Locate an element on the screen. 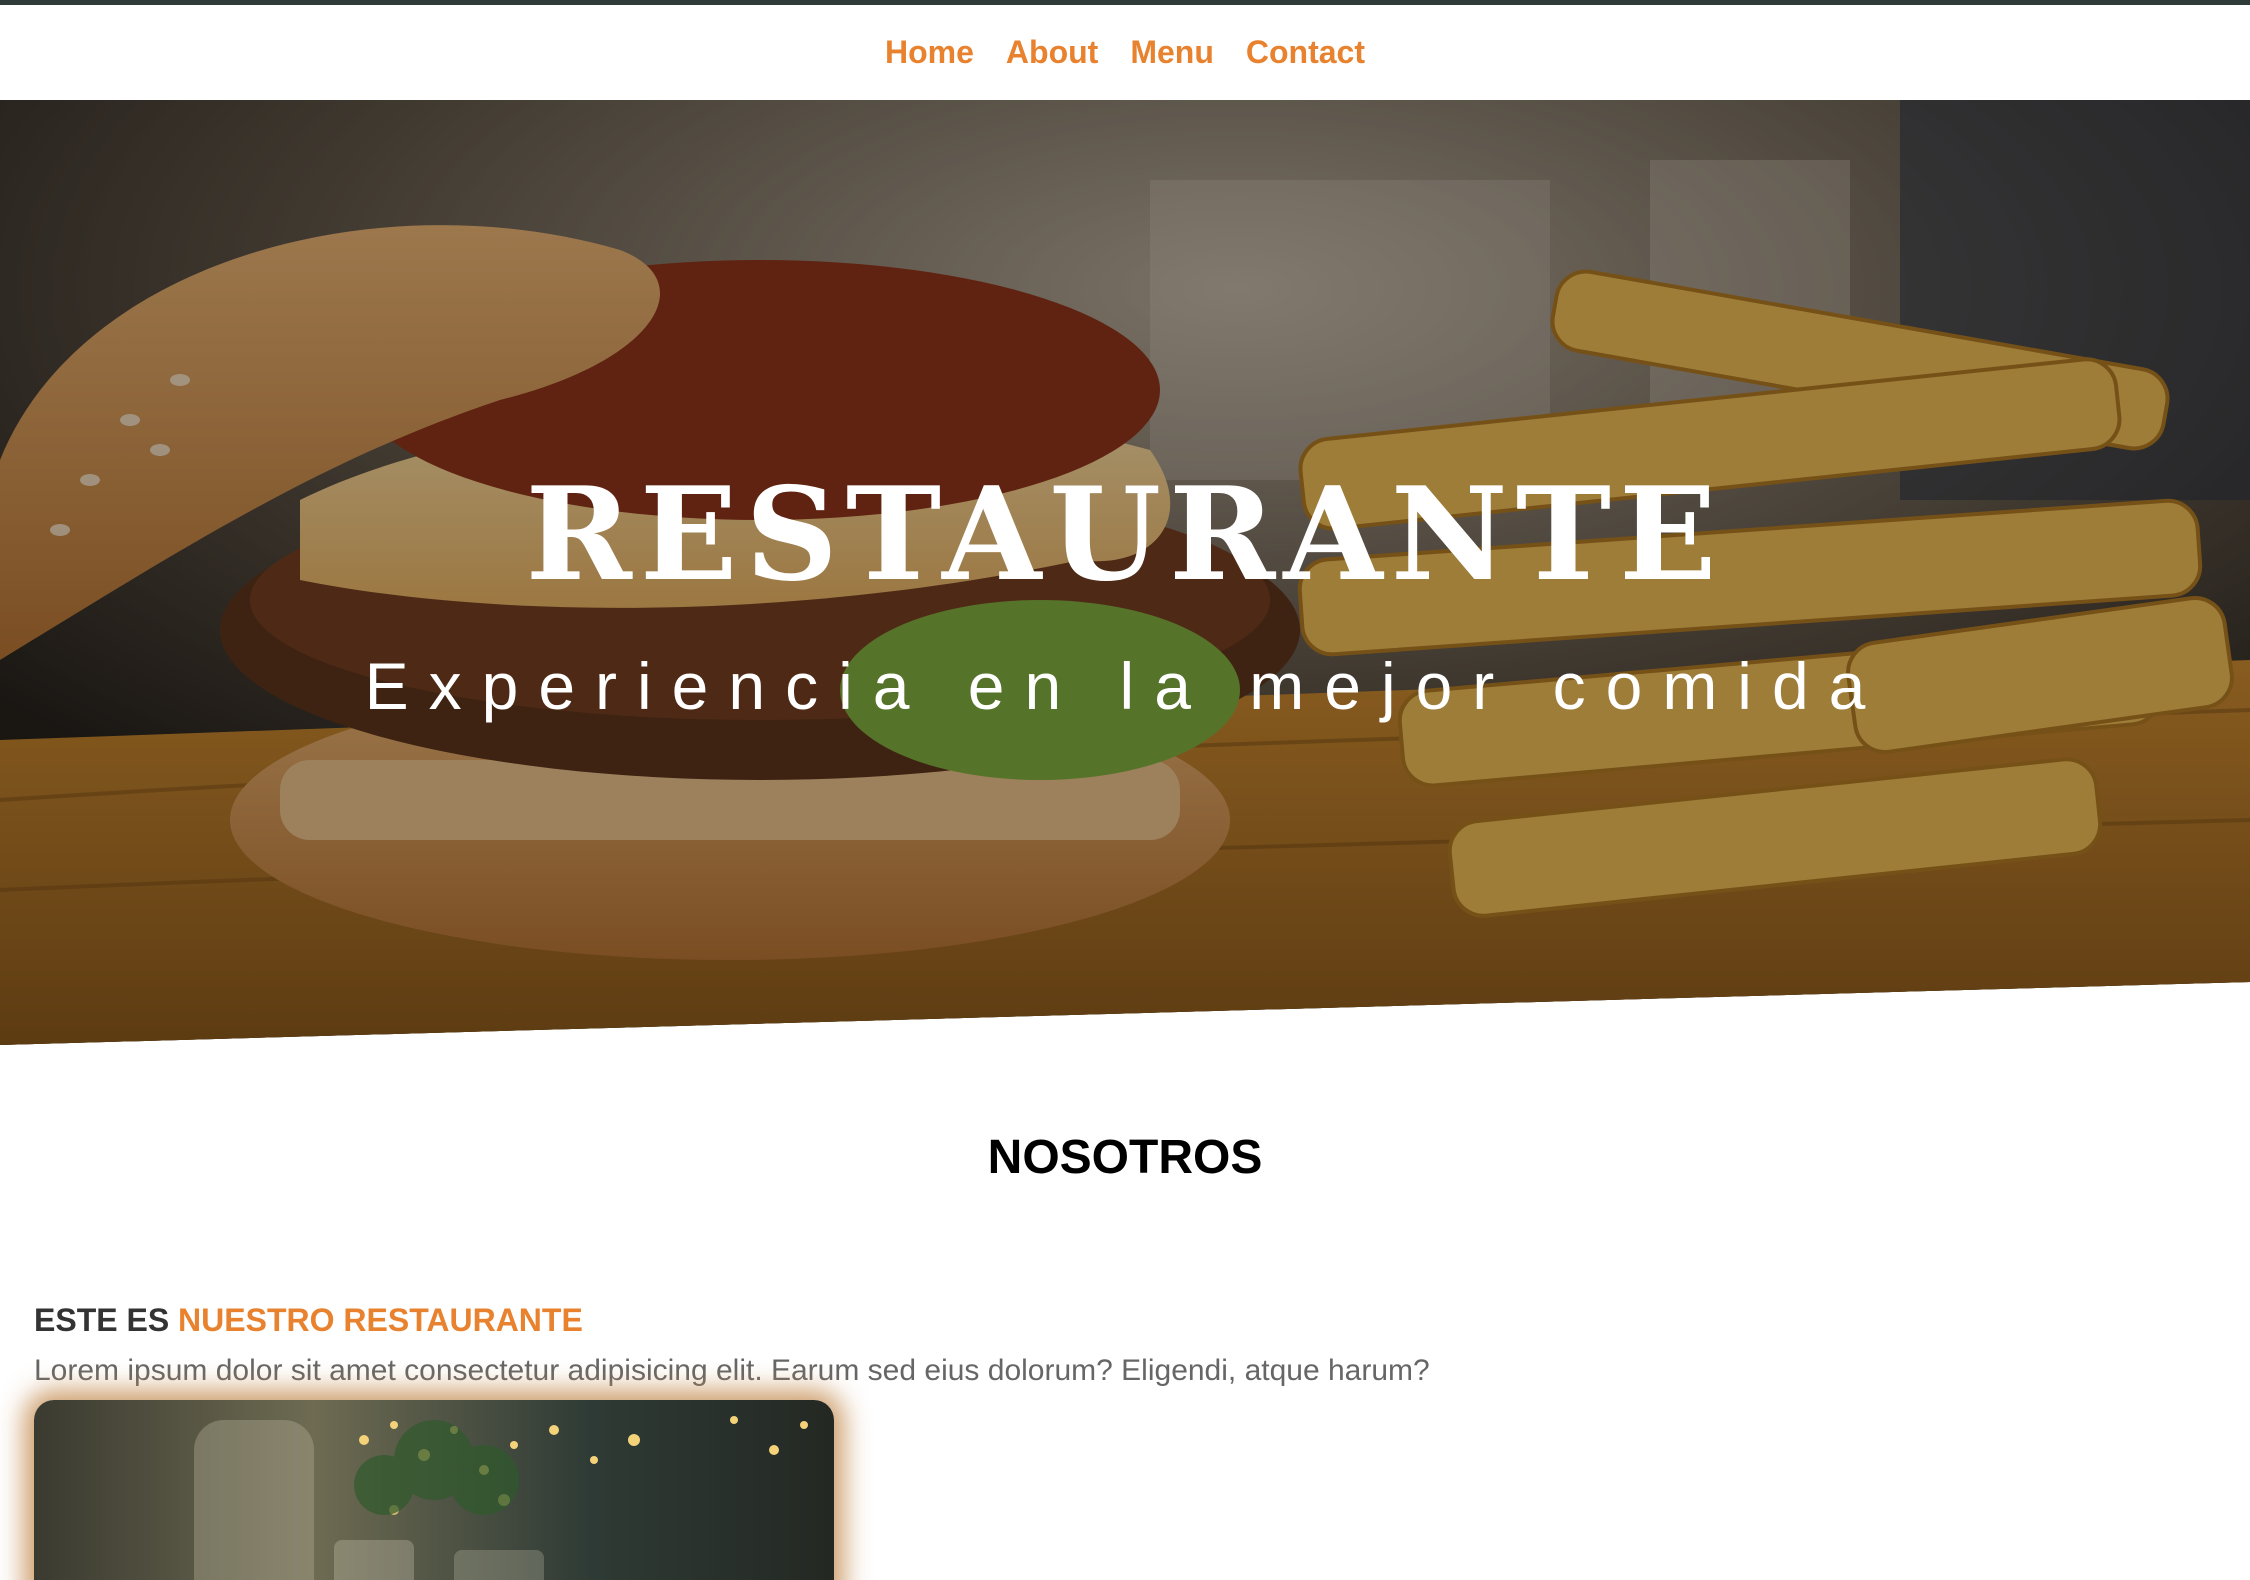  main-nav: Home About Menu Contact is located at coordinates (1125, 52).